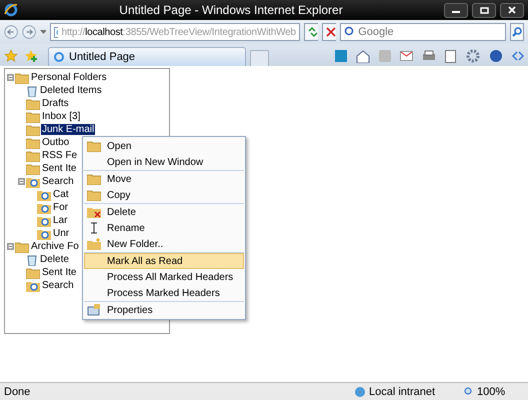 The image size is (528, 400). Describe the element at coordinates (31, 56) in the screenshot. I see `add-favorite-icon` at that location.